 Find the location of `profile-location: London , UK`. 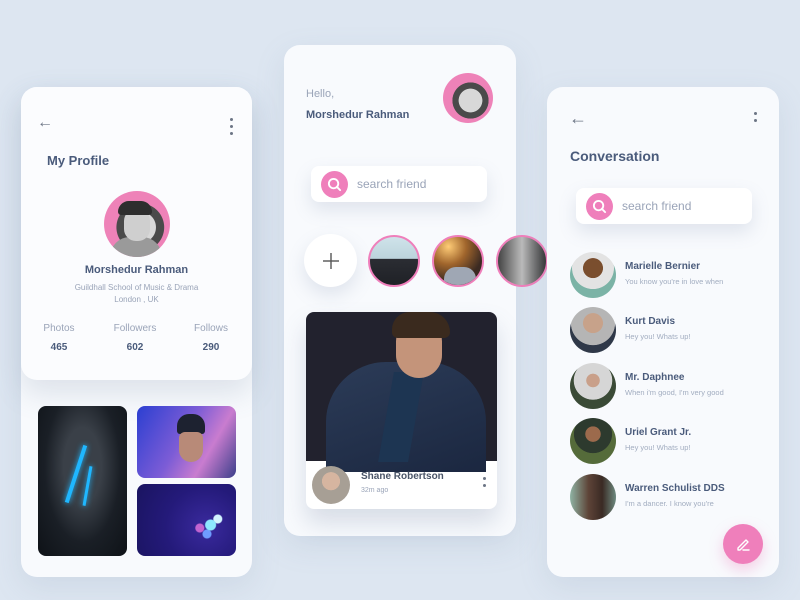

profile-location: London , UK is located at coordinates (136, 299).